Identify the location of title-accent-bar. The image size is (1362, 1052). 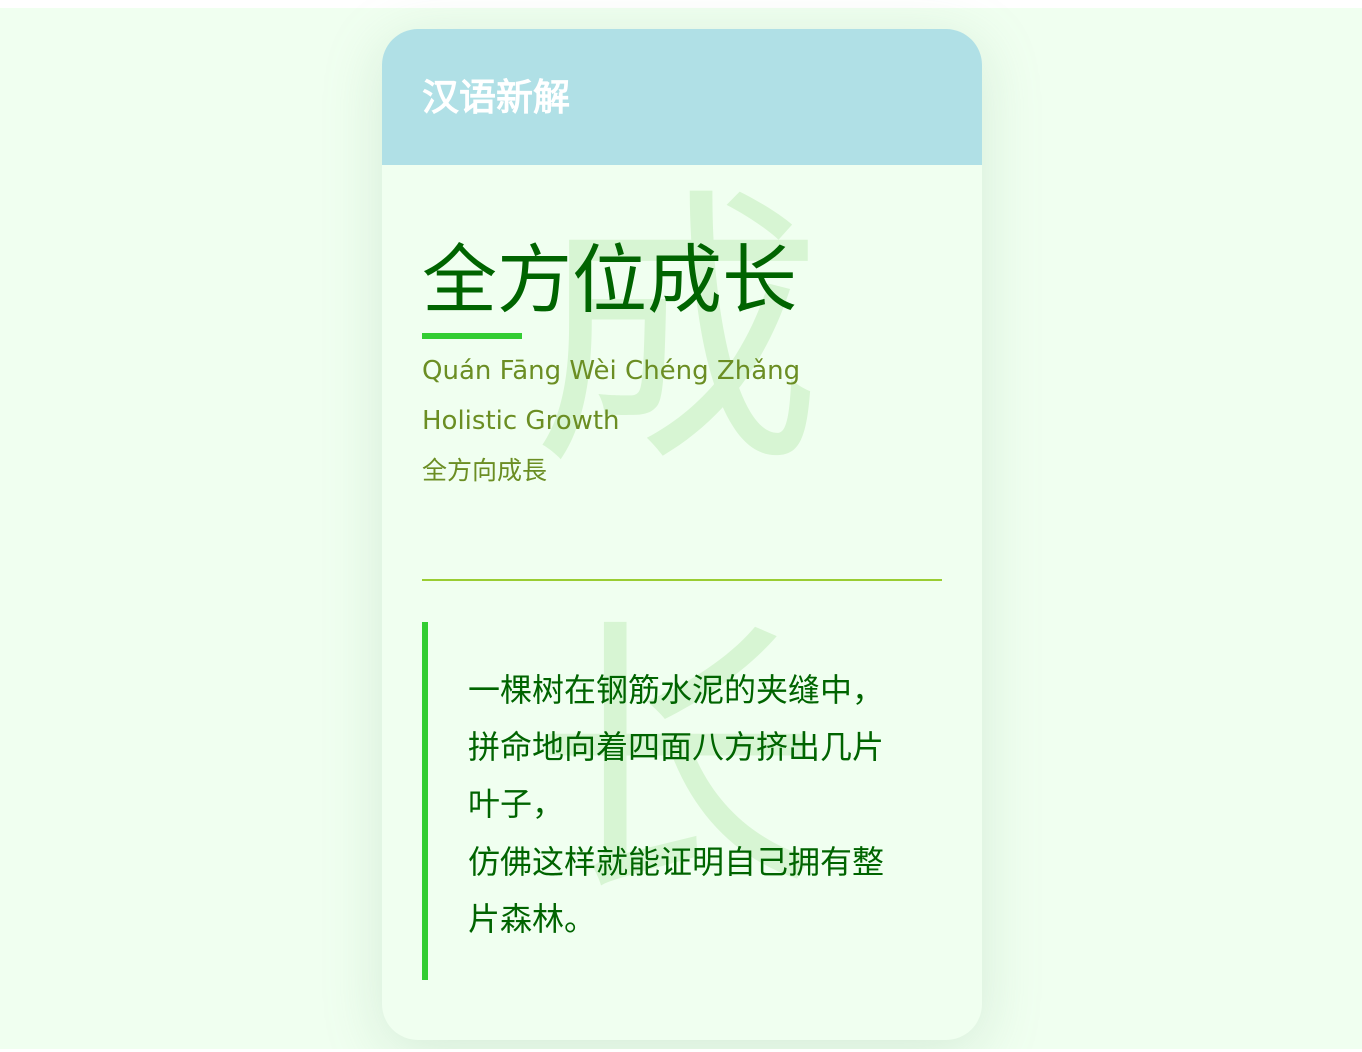
(472, 336).